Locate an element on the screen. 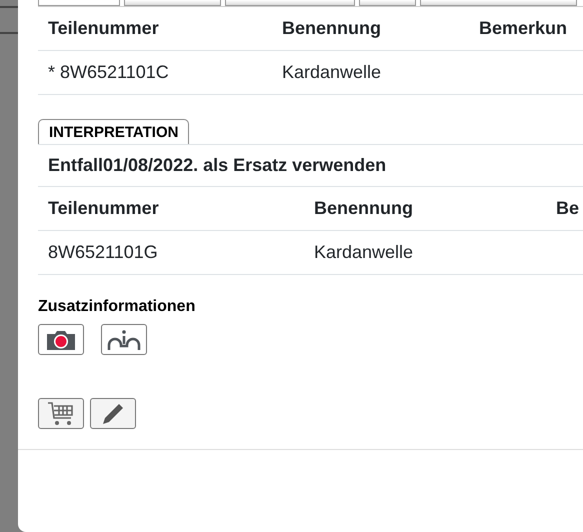 The image size is (583, 532). info-button is located at coordinates (124, 339).